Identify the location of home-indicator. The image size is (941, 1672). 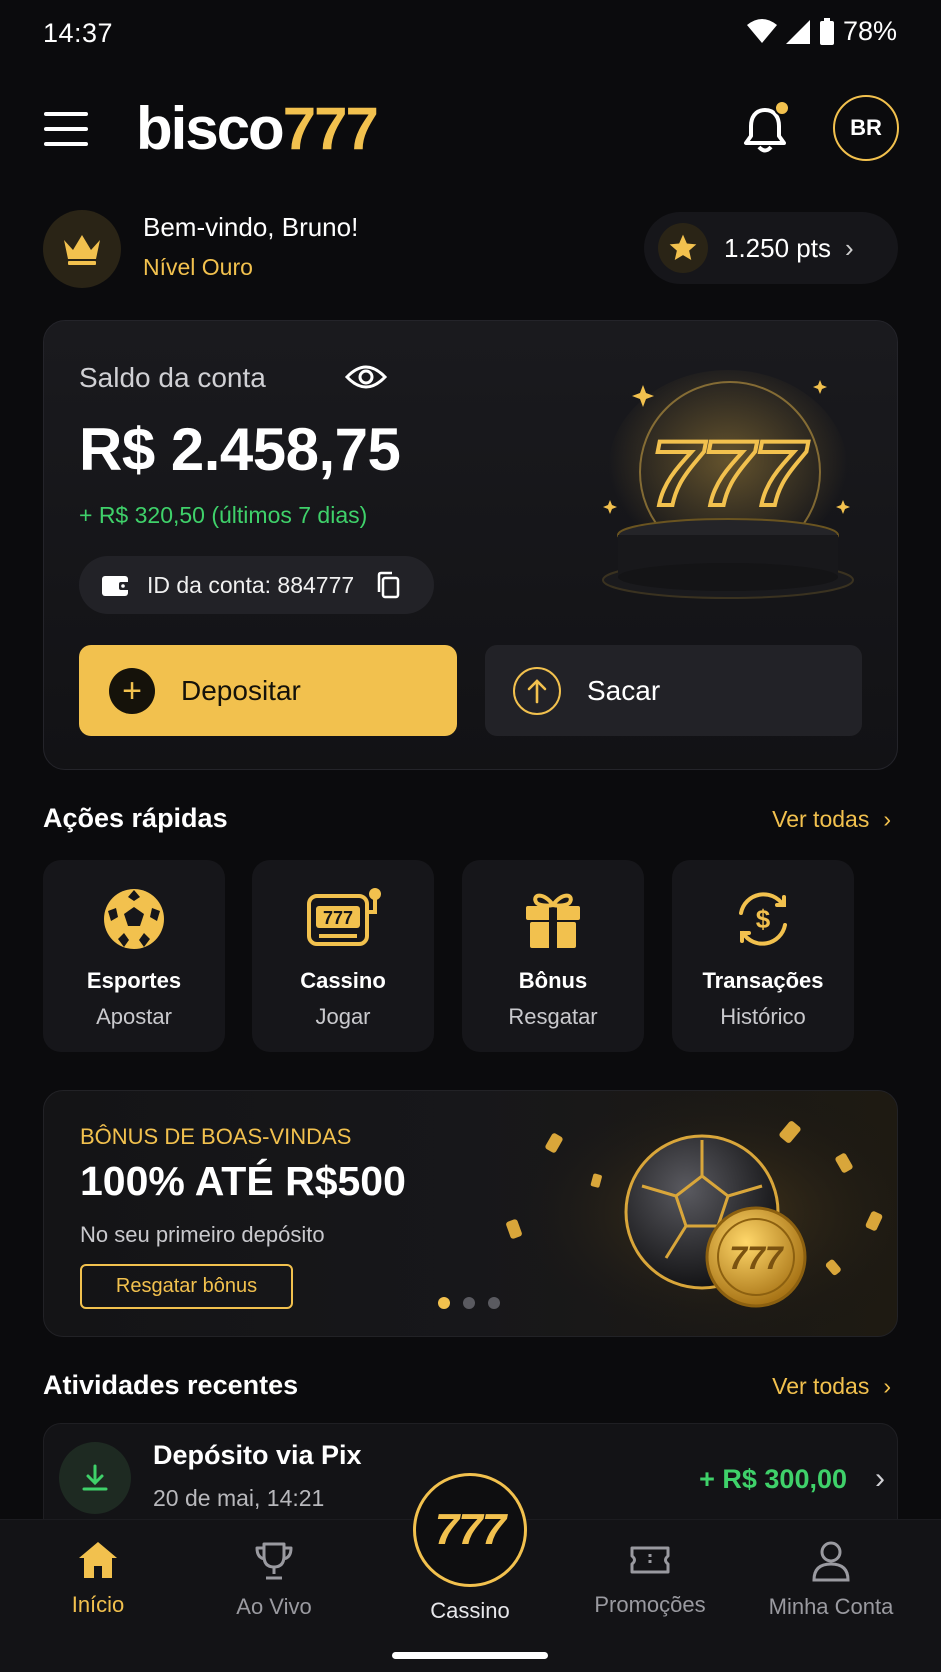
(470, 1655).